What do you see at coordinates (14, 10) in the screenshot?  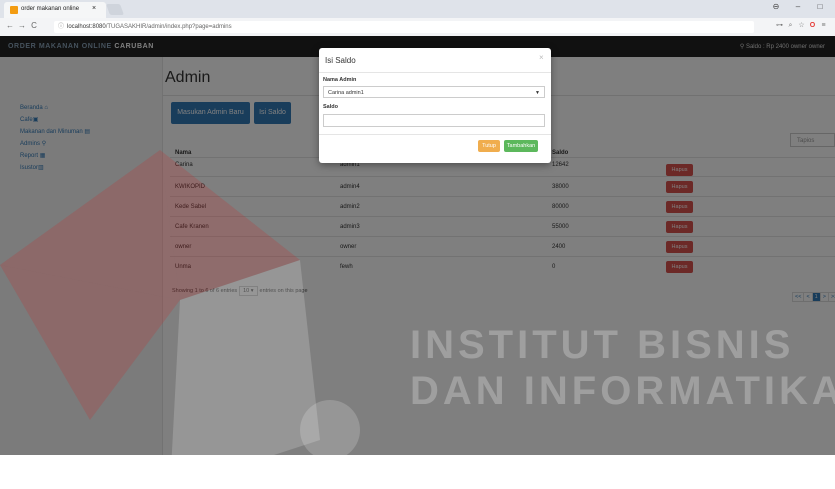 I see `favicon-icon` at bounding box center [14, 10].